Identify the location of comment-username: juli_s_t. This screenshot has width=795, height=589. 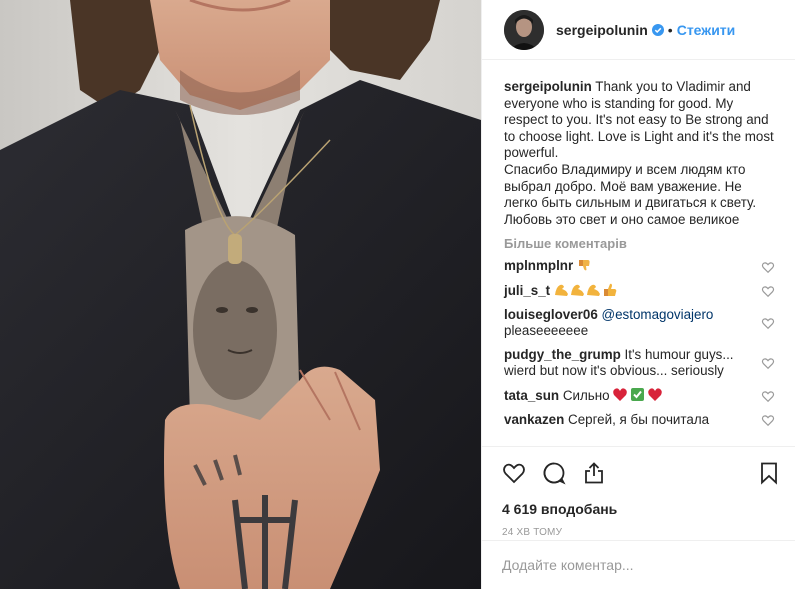
(527, 290).